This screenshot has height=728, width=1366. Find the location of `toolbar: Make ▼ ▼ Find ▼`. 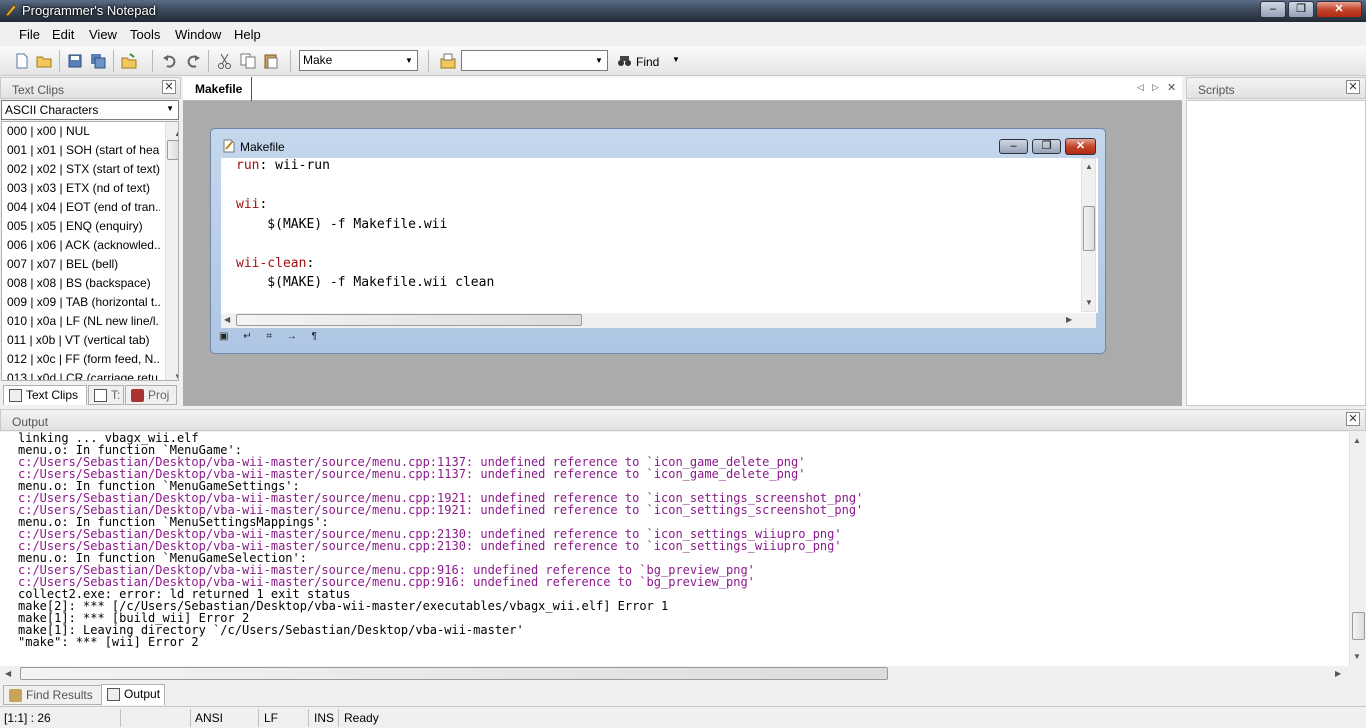

toolbar: Make ▼ ▼ Find ▼ is located at coordinates (683, 61).